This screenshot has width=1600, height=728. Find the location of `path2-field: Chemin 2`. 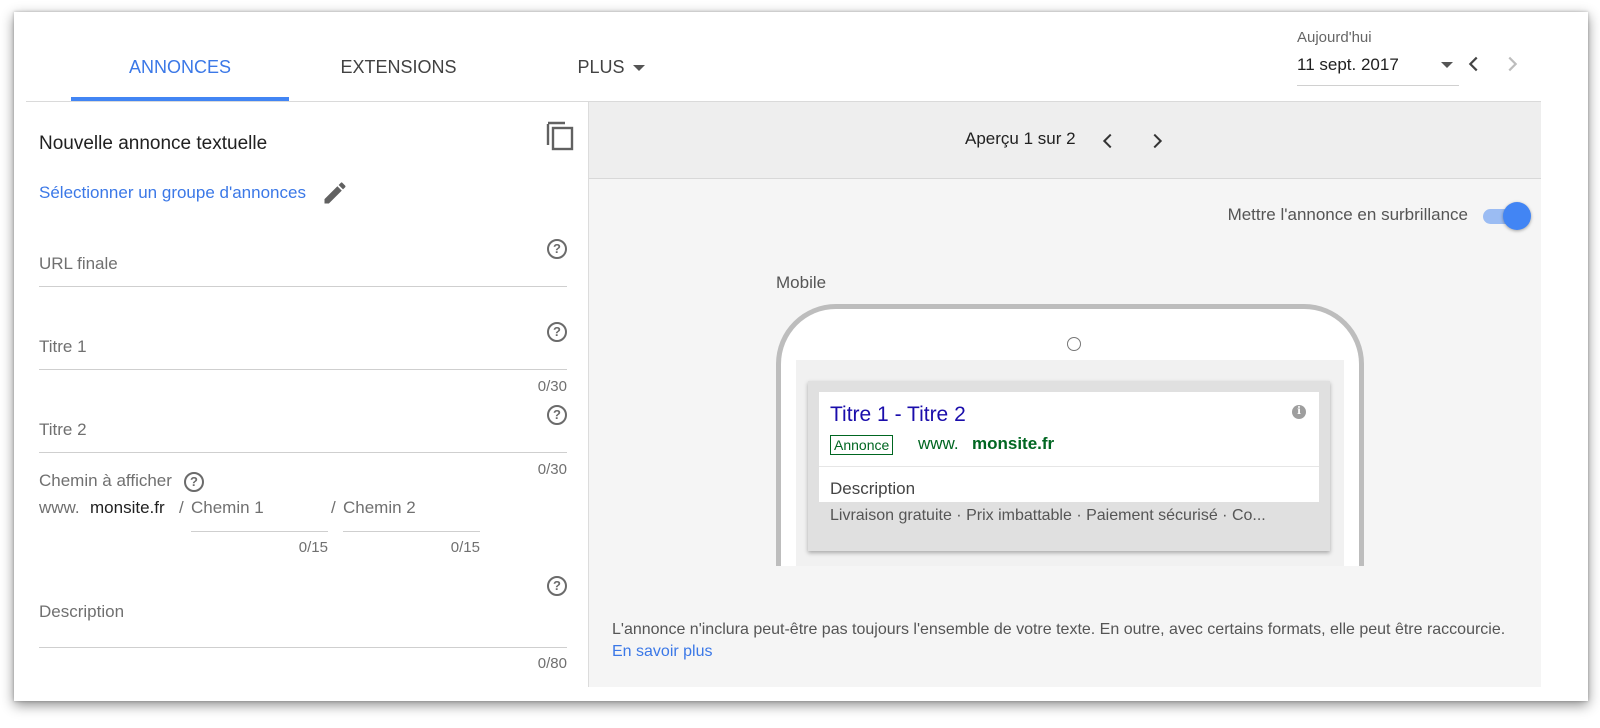

path2-field: Chemin 2 is located at coordinates (411, 512).